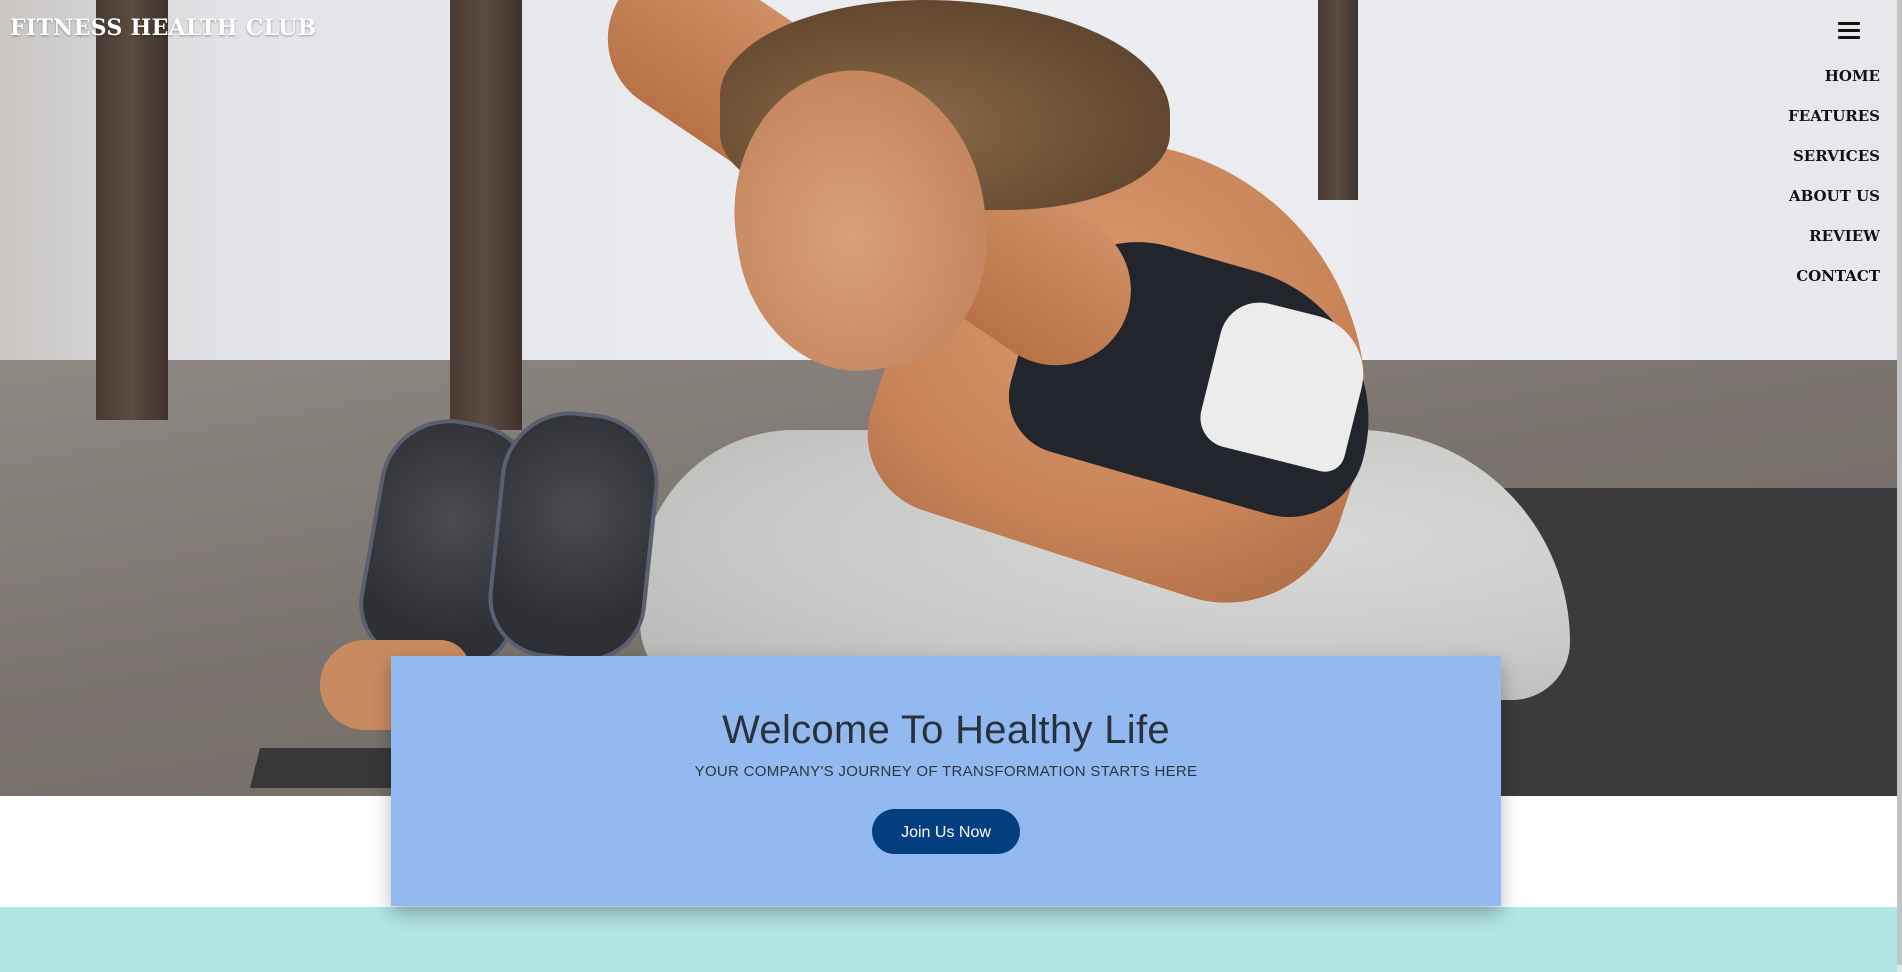 Image resolution: width=1902 pixels, height=972 pixels. What do you see at coordinates (1849, 31) in the screenshot?
I see `hamburger-menu-icon` at bounding box center [1849, 31].